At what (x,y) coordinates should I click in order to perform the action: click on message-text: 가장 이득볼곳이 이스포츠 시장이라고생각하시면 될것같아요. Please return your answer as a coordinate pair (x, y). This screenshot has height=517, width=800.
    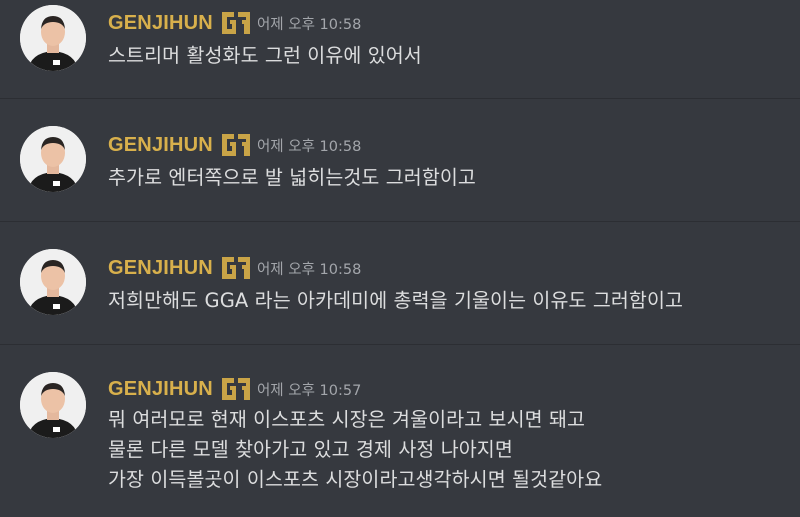
    Looking at the image, I should click on (355, 479).